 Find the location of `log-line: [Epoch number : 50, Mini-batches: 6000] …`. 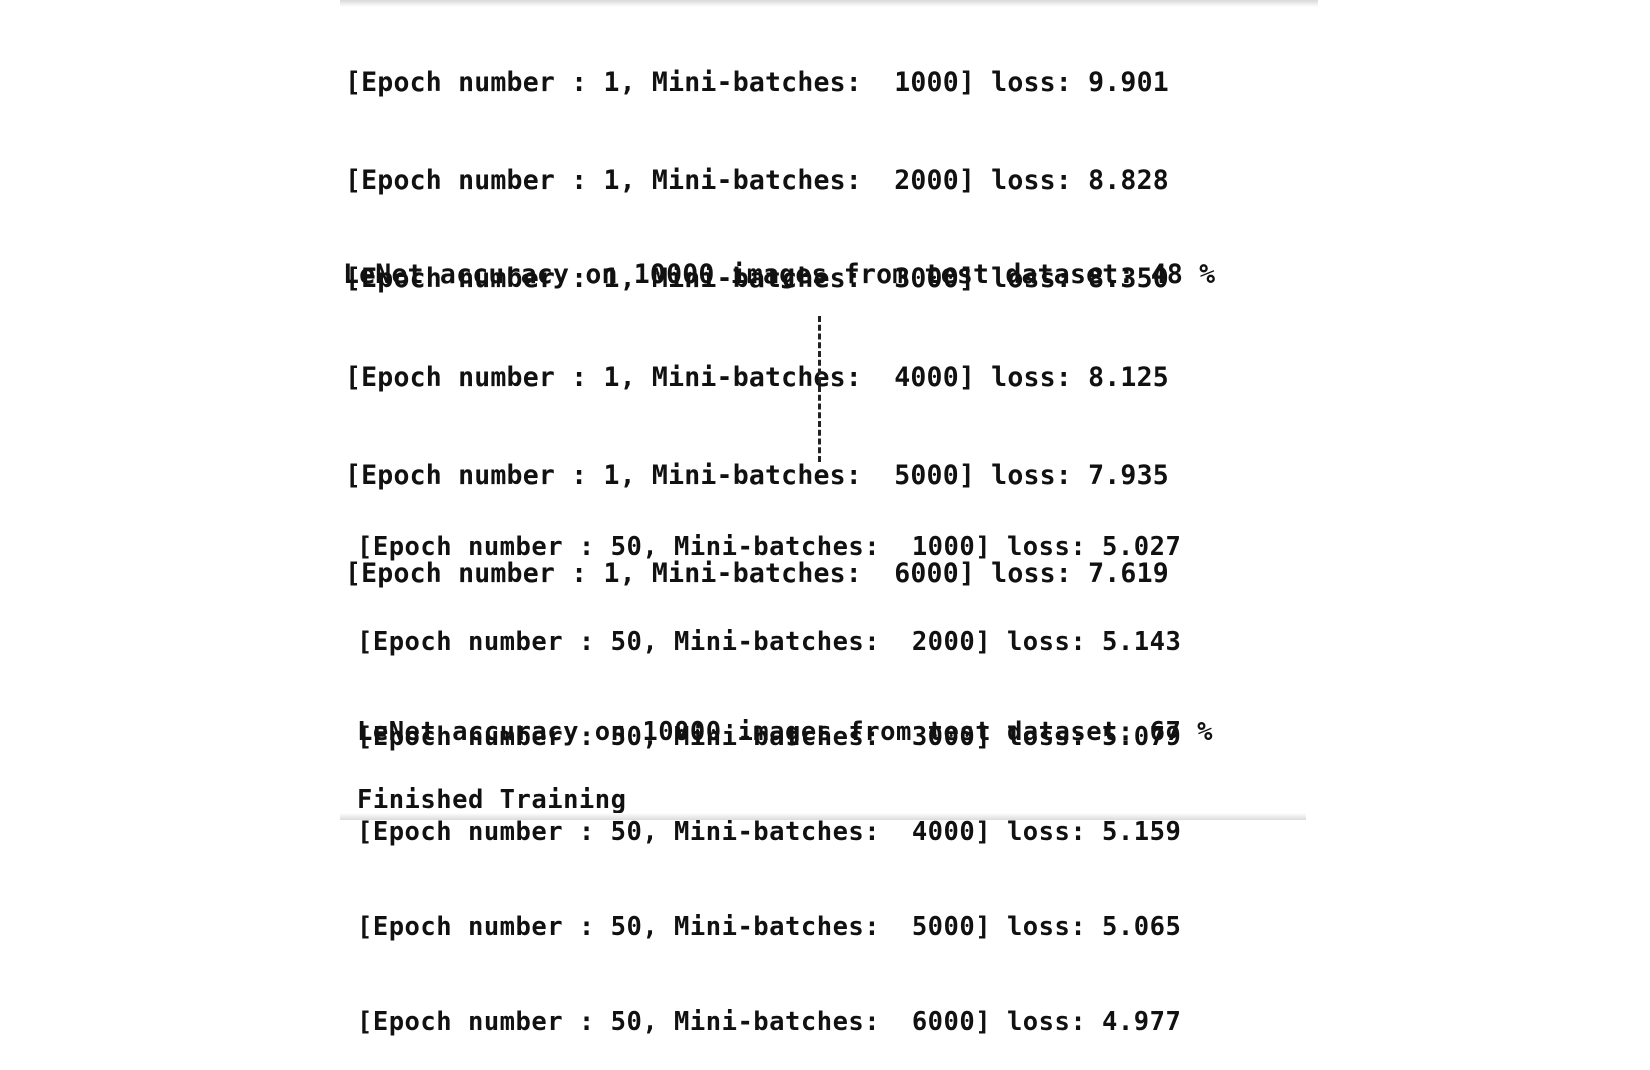

log-line: [Epoch number : 50, Mini-batches: 6000] … is located at coordinates (769, 1022).